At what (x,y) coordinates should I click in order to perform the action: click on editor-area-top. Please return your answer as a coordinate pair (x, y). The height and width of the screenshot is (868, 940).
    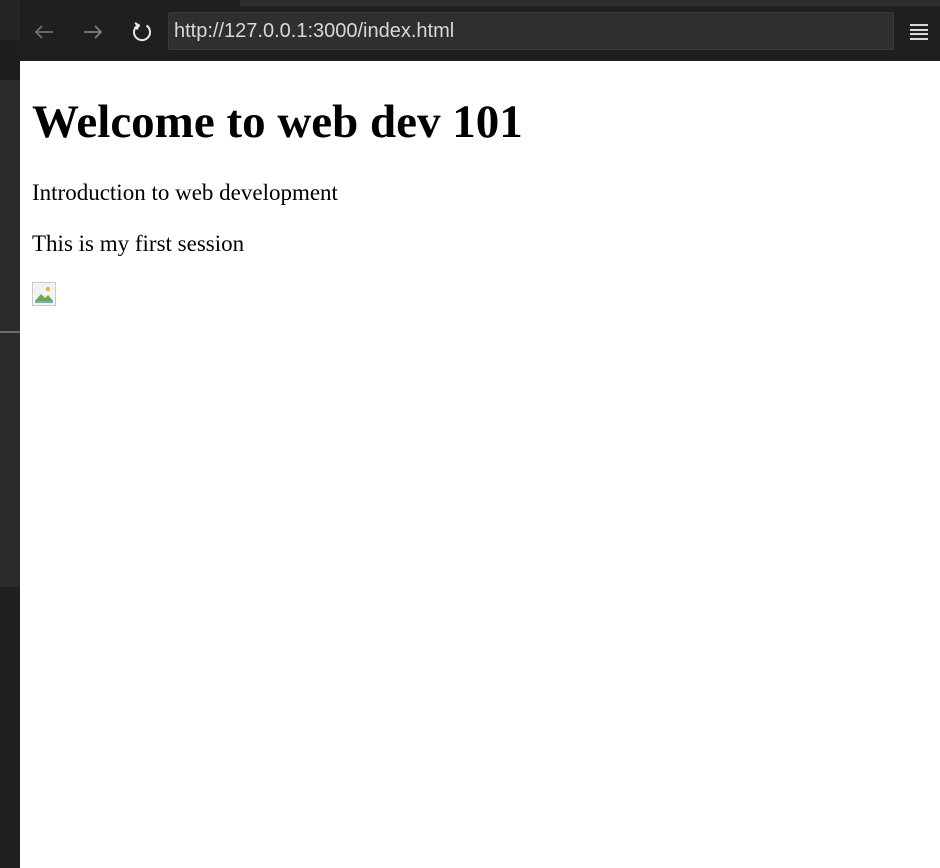
    Looking at the image, I should click on (10, 60).